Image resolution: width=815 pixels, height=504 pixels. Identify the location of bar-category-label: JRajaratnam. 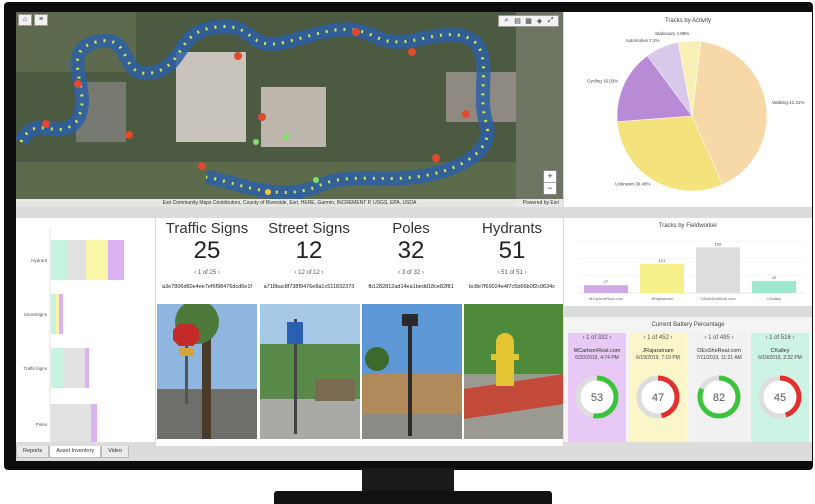
(662, 298).